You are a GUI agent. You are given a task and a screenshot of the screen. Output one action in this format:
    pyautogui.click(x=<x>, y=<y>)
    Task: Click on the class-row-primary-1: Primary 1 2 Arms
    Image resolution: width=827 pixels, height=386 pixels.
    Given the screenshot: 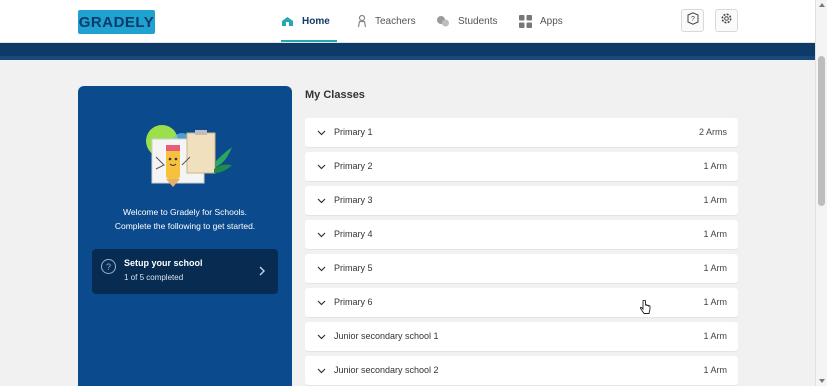 What is the action you would take?
    pyautogui.click(x=521, y=132)
    